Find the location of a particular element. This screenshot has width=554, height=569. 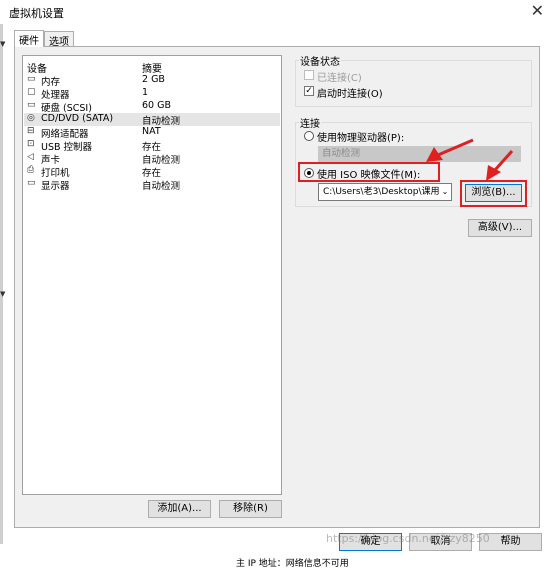

watermark: https://blog.csdn.net/zzy8250 is located at coordinates (408, 538).